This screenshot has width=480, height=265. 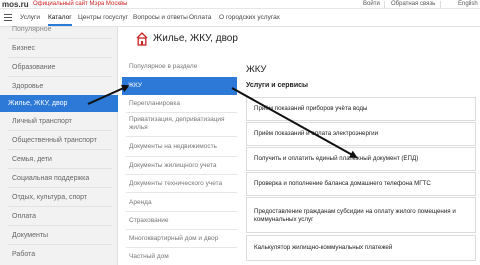 I want to click on subnav-item-privatization: Приватизация, деприватизация жилья, so click(x=176, y=124).